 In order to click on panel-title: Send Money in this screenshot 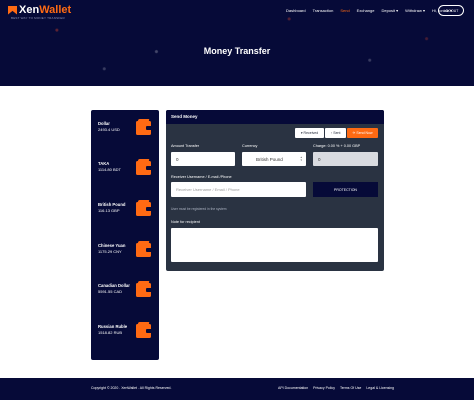, I will do `click(275, 117)`.